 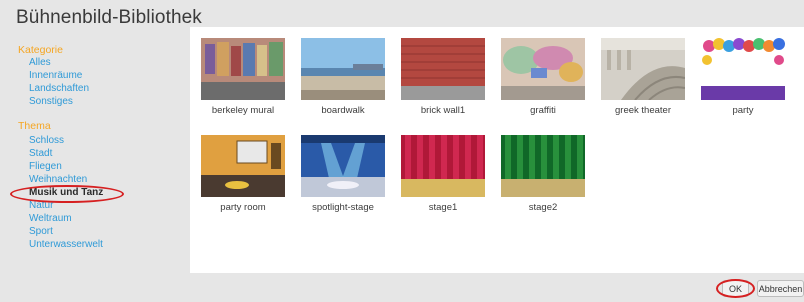 I want to click on backdrop-label: party, so click(x=743, y=110).